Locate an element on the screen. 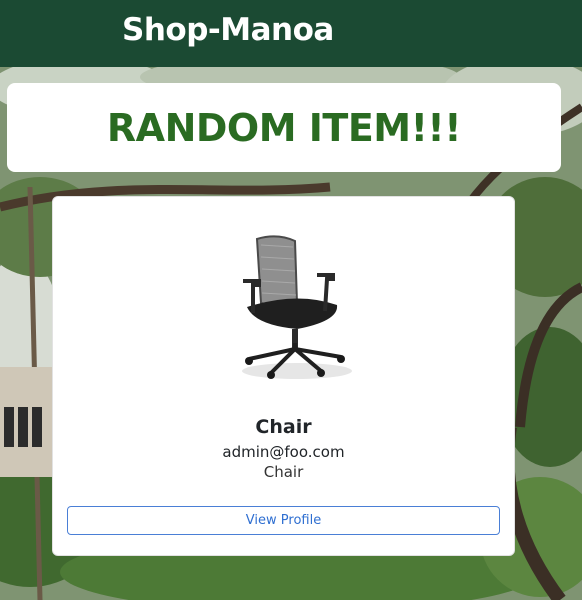 This screenshot has width=582, height=600. brand-link: Shop-Manoa is located at coordinates (228, 30).